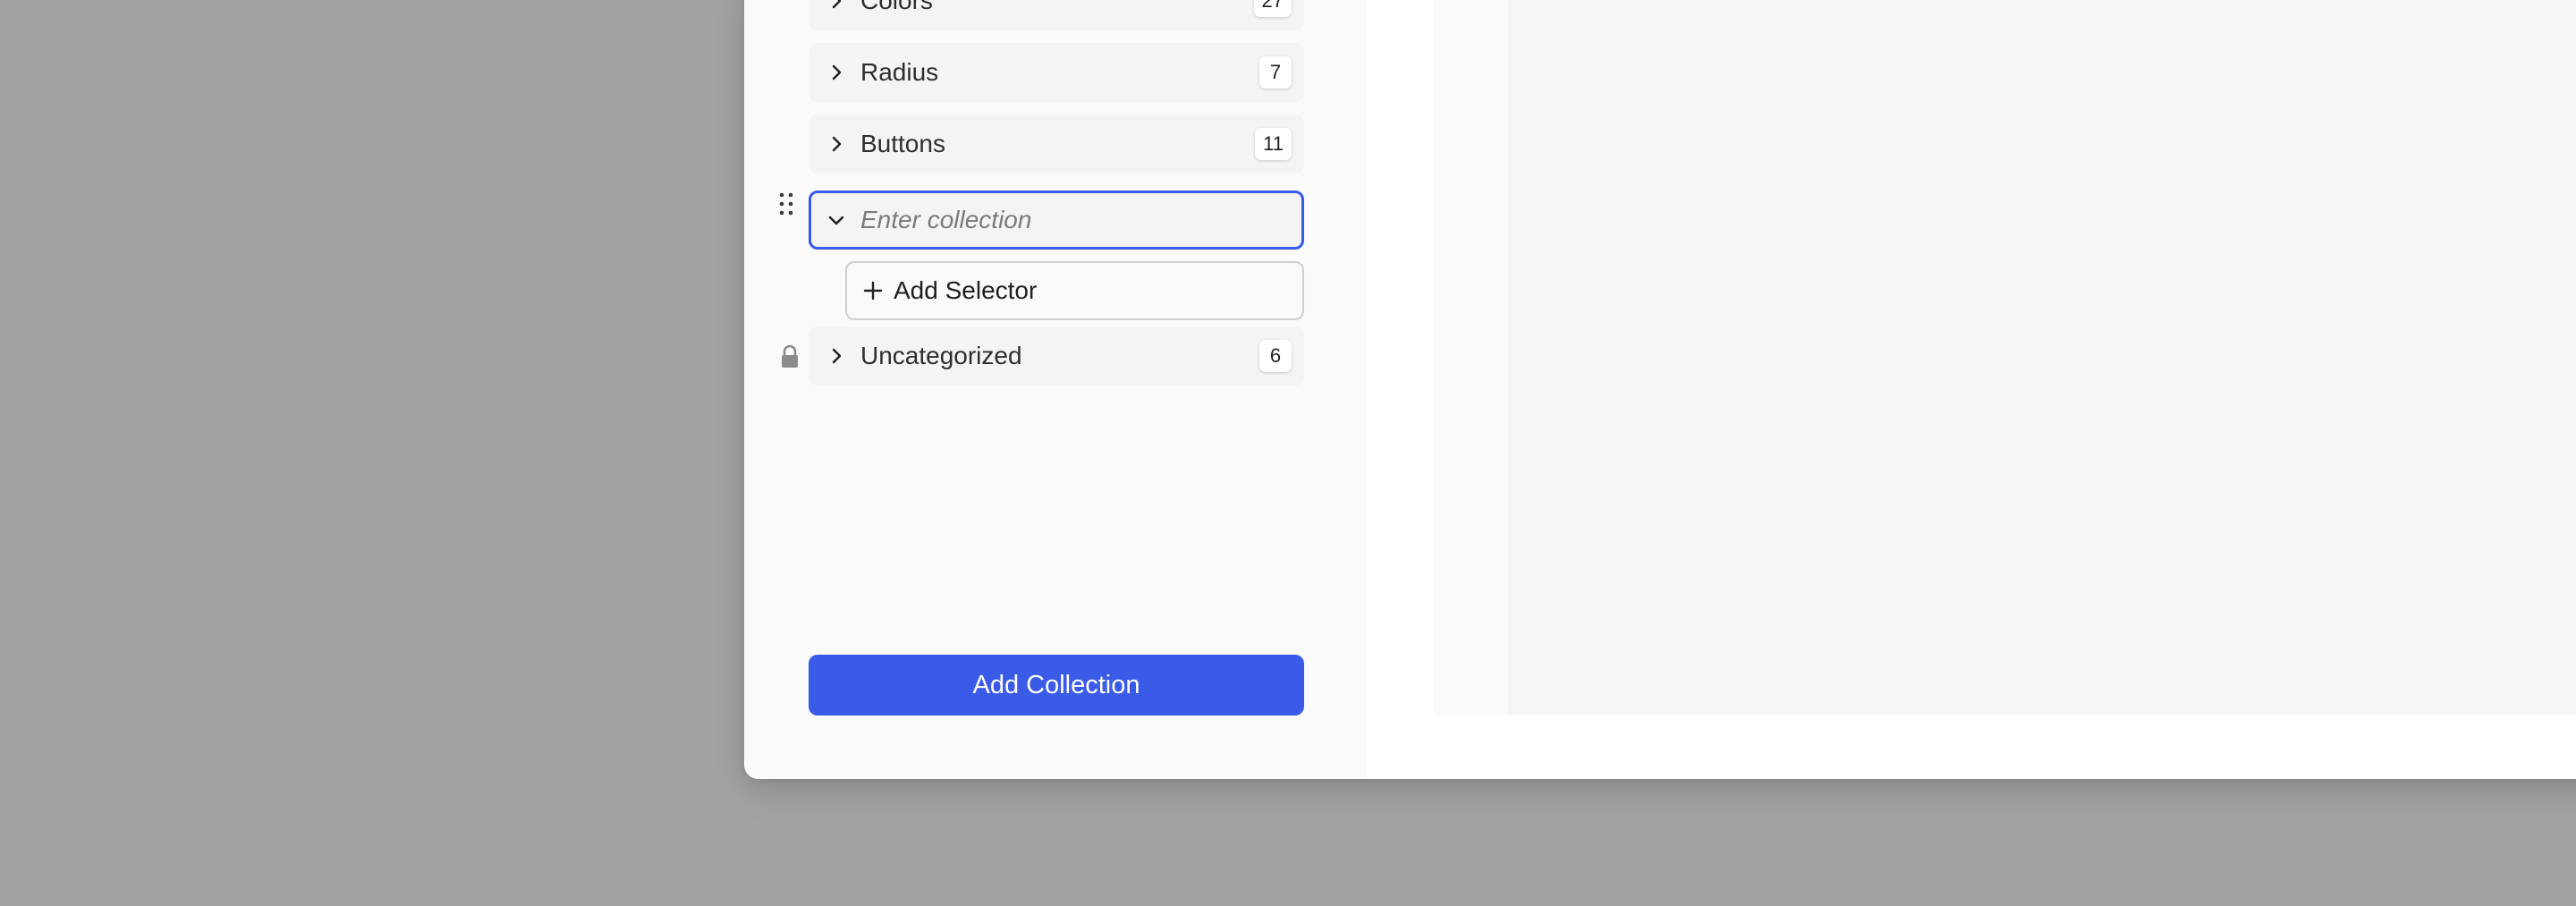 This screenshot has width=2576, height=906. I want to click on lock-icon, so click(790, 356).